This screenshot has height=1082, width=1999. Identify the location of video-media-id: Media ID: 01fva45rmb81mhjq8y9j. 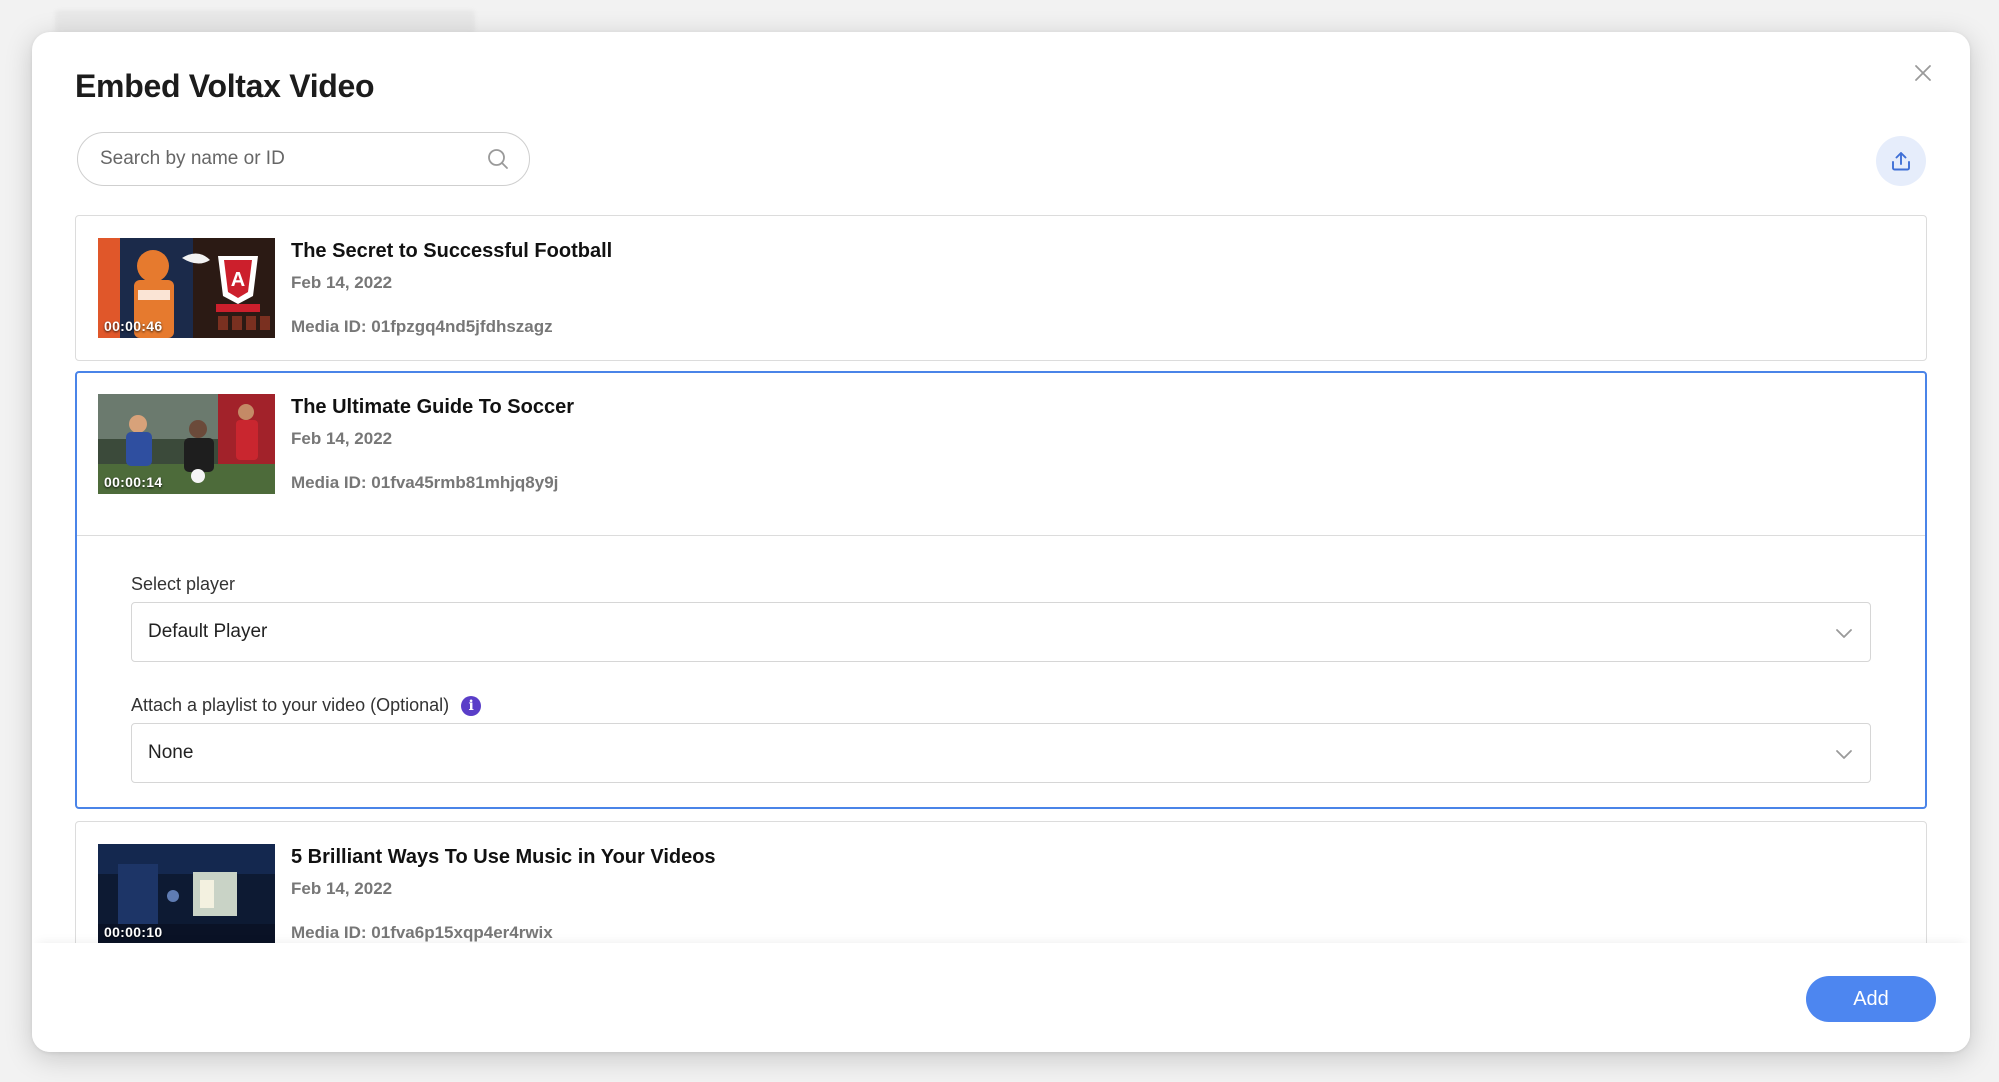
(425, 482).